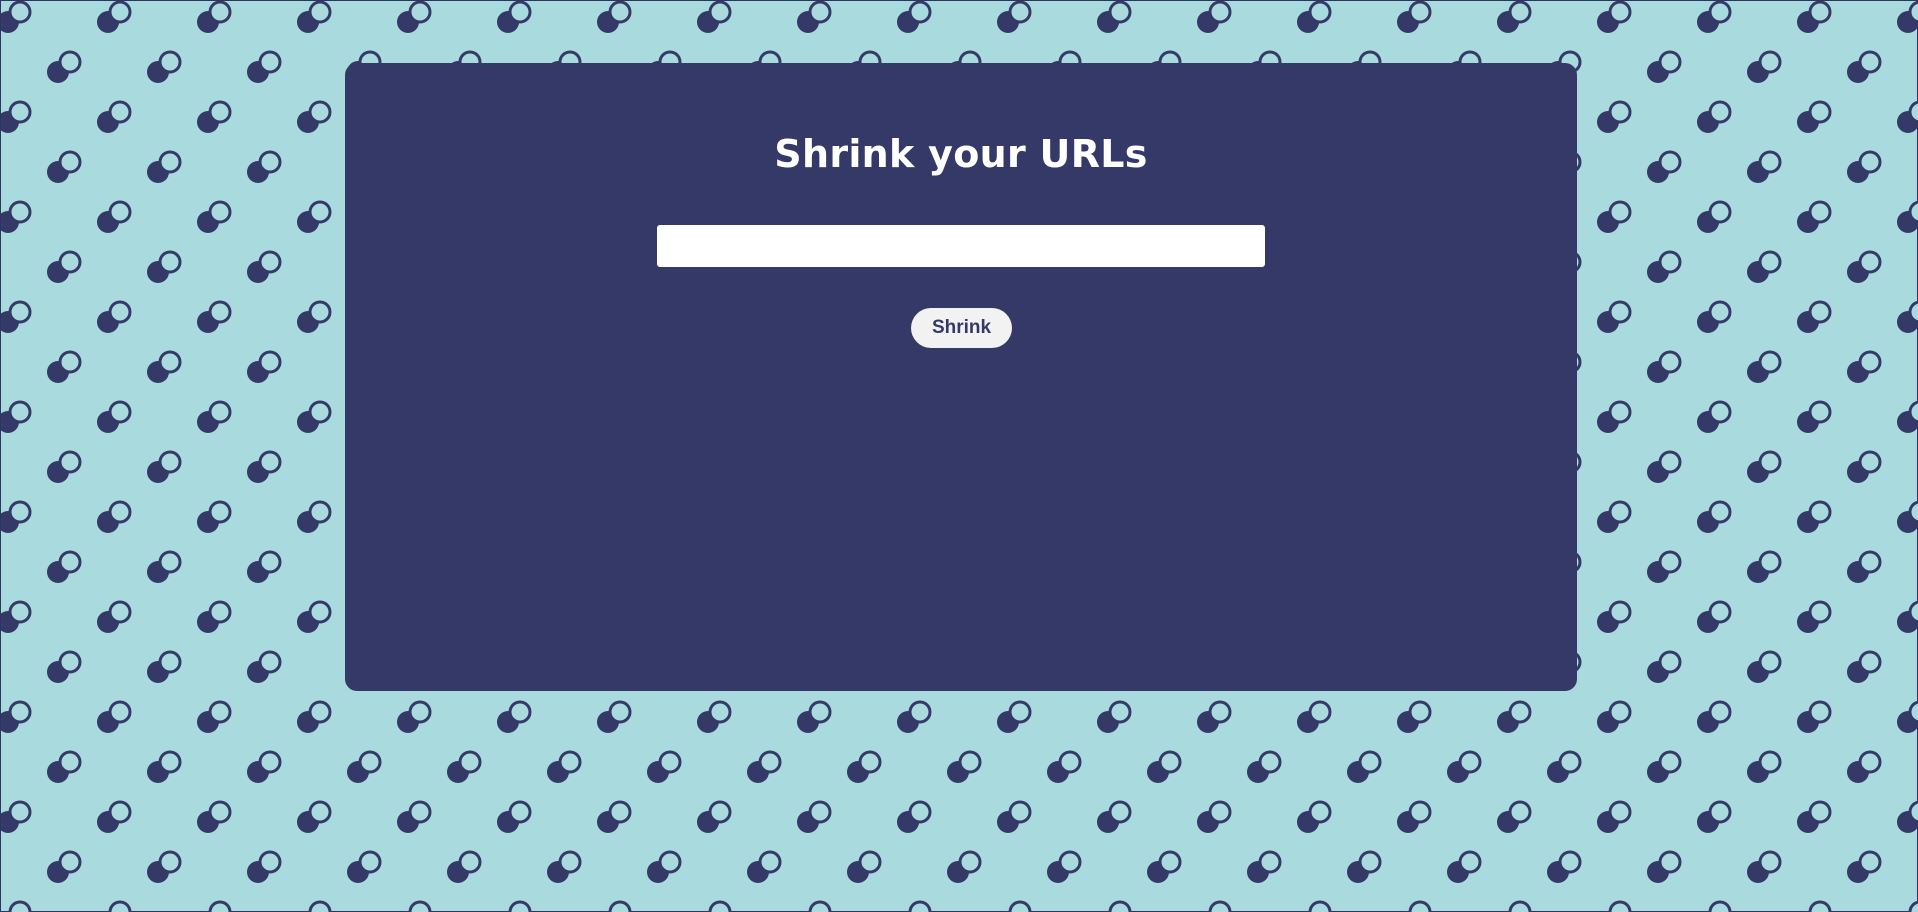 Image resolution: width=1918 pixels, height=912 pixels. What do you see at coordinates (961, 328) in the screenshot?
I see `shrink-button: Shrink` at bounding box center [961, 328].